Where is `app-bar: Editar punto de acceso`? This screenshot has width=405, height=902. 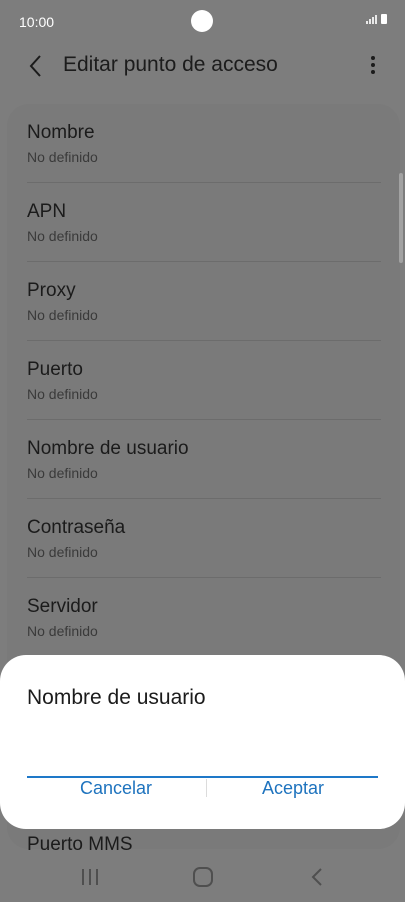
app-bar: Editar punto de acceso is located at coordinates (202, 66).